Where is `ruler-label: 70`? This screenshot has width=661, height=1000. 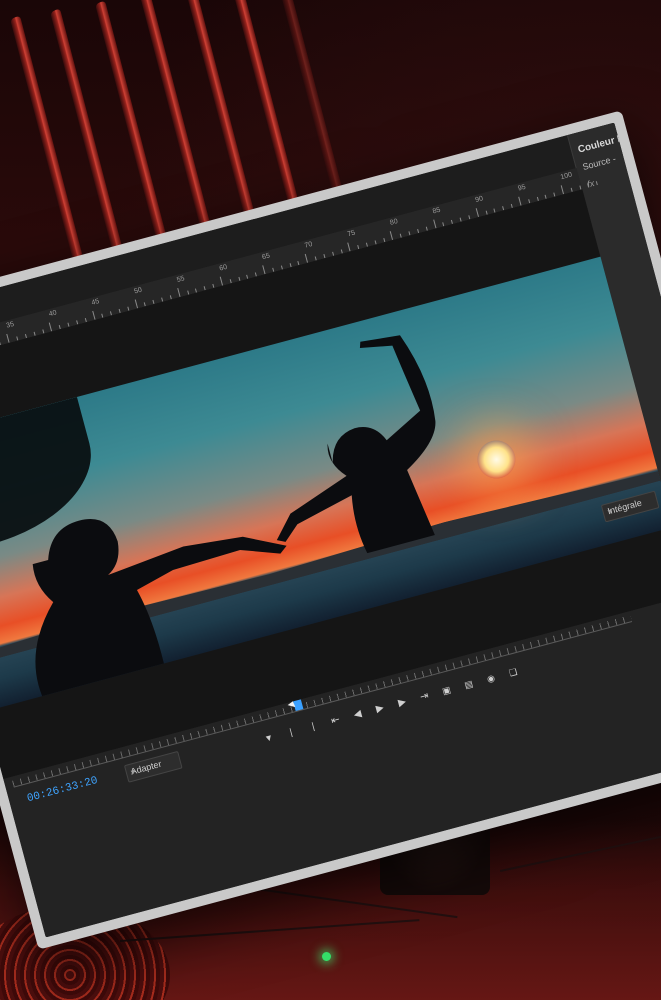
ruler-label: 70 is located at coordinates (309, 245).